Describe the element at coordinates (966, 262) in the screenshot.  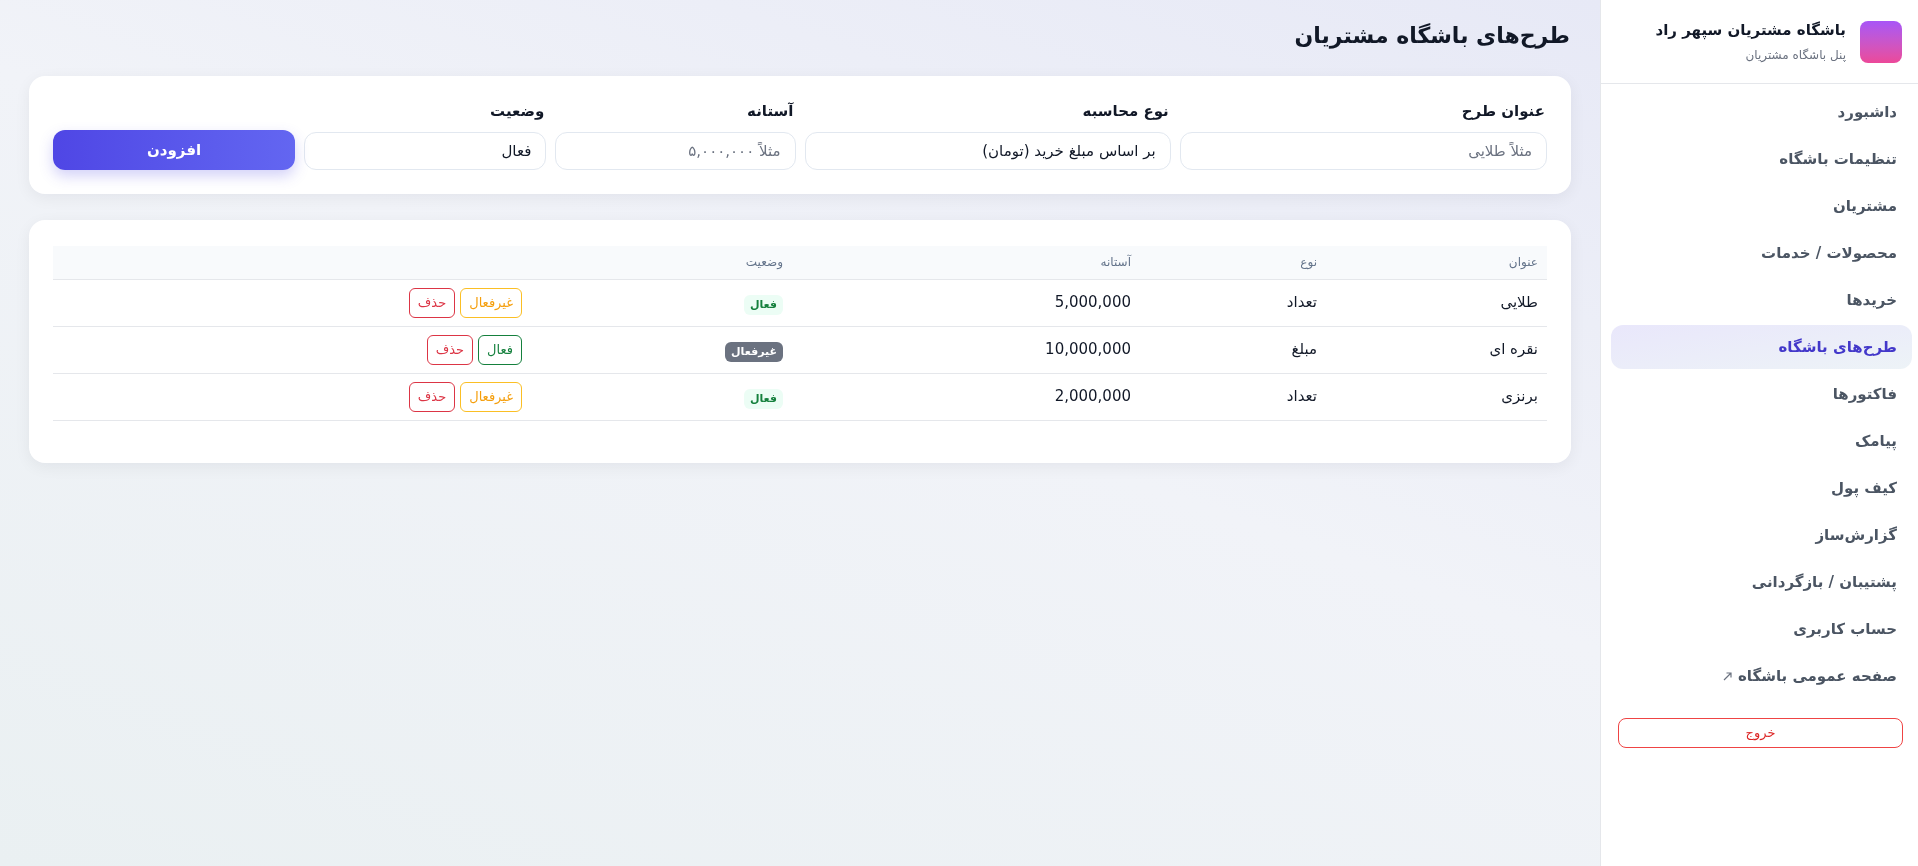
I see `column-header: آستانه` at that location.